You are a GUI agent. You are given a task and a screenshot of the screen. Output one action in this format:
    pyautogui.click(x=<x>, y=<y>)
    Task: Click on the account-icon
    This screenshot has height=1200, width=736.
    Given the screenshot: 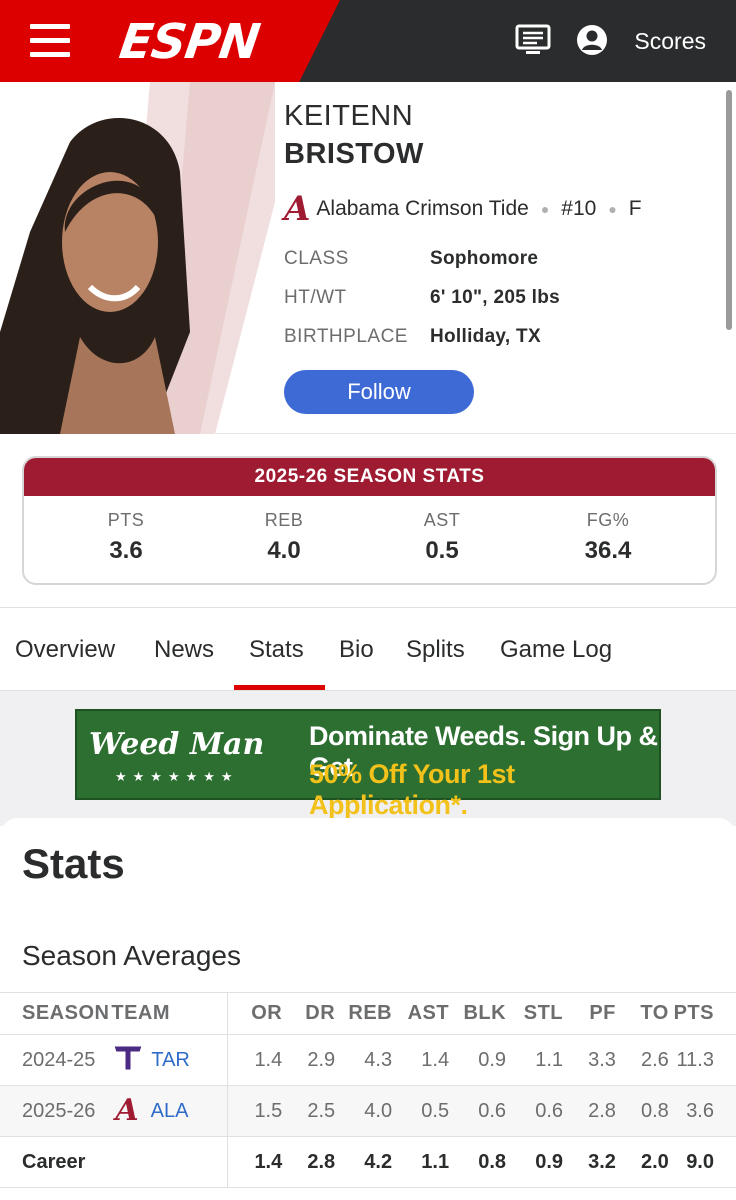 What is the action you would take?
    pyautogui.click(x=592, y=42)
    